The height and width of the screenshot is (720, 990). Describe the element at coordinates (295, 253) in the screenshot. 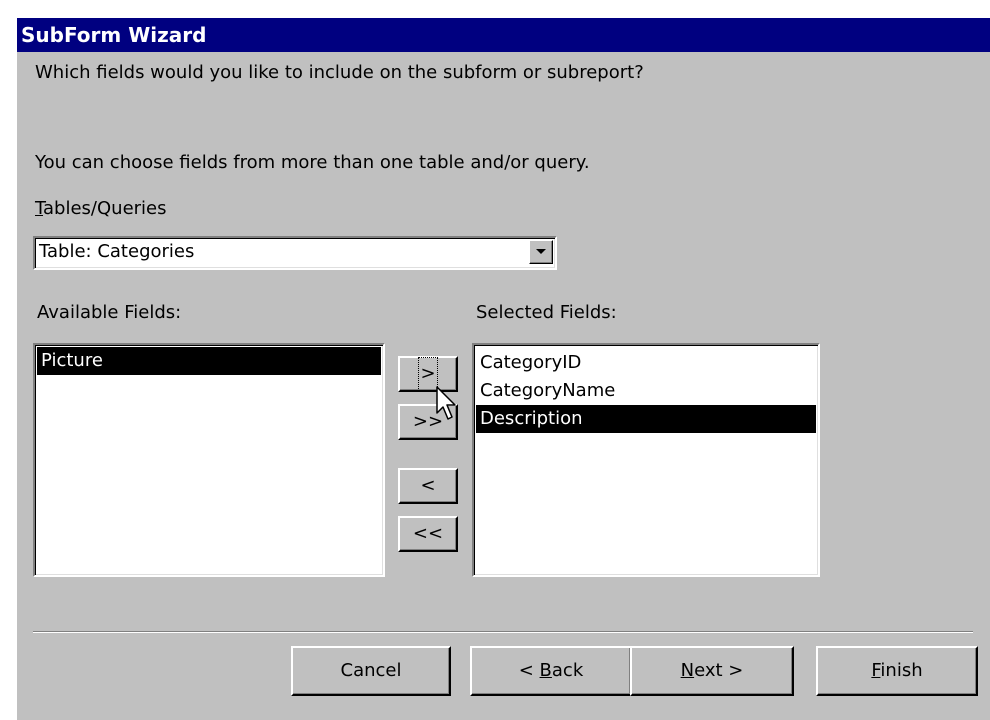

I see `tables-queries-combobox: Table: Categories` at that location.